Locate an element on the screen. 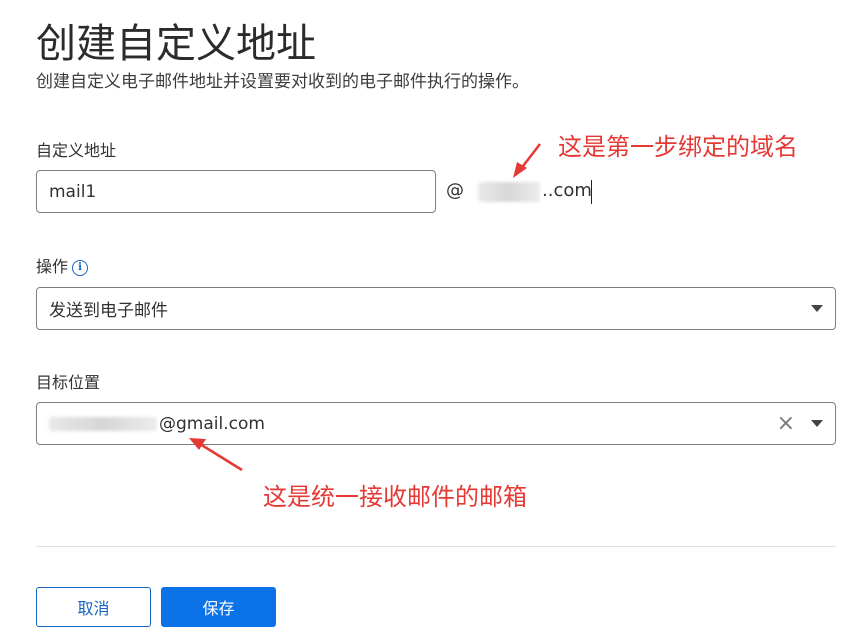 This screenshot has height=636, width=862. domain-suffix: ..com is located at coordinates (567, 190).